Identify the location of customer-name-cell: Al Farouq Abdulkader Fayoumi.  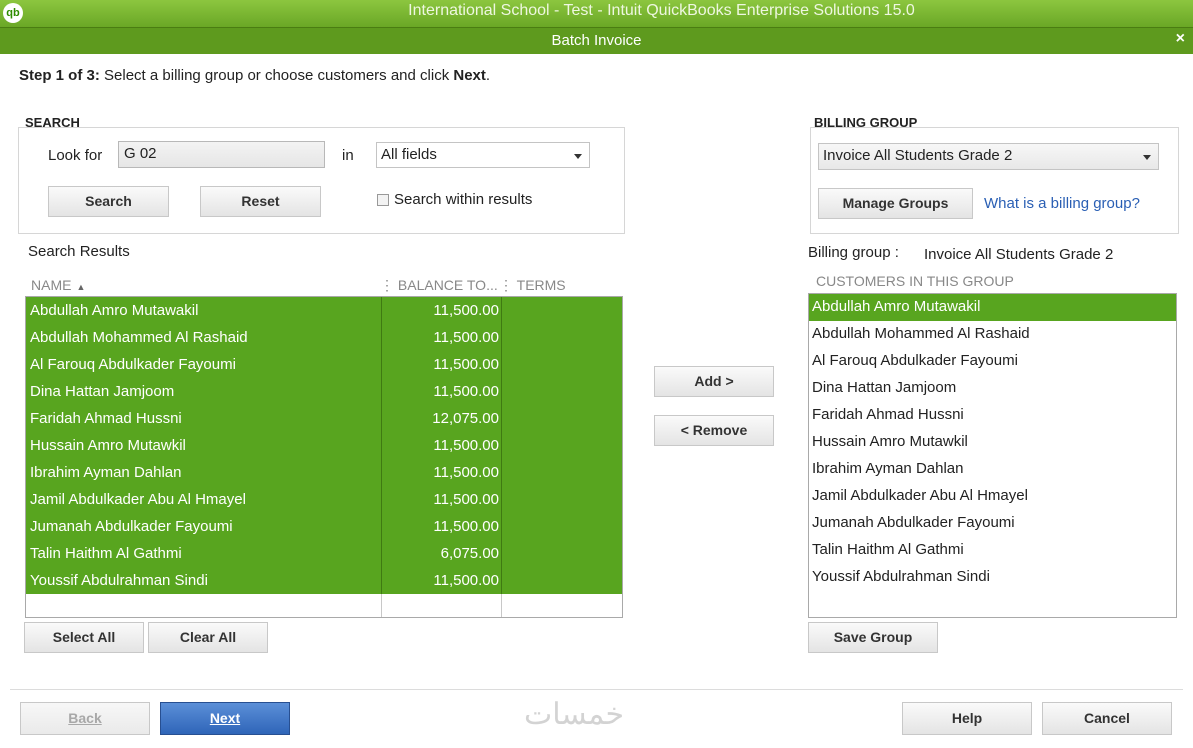
(133, 364).